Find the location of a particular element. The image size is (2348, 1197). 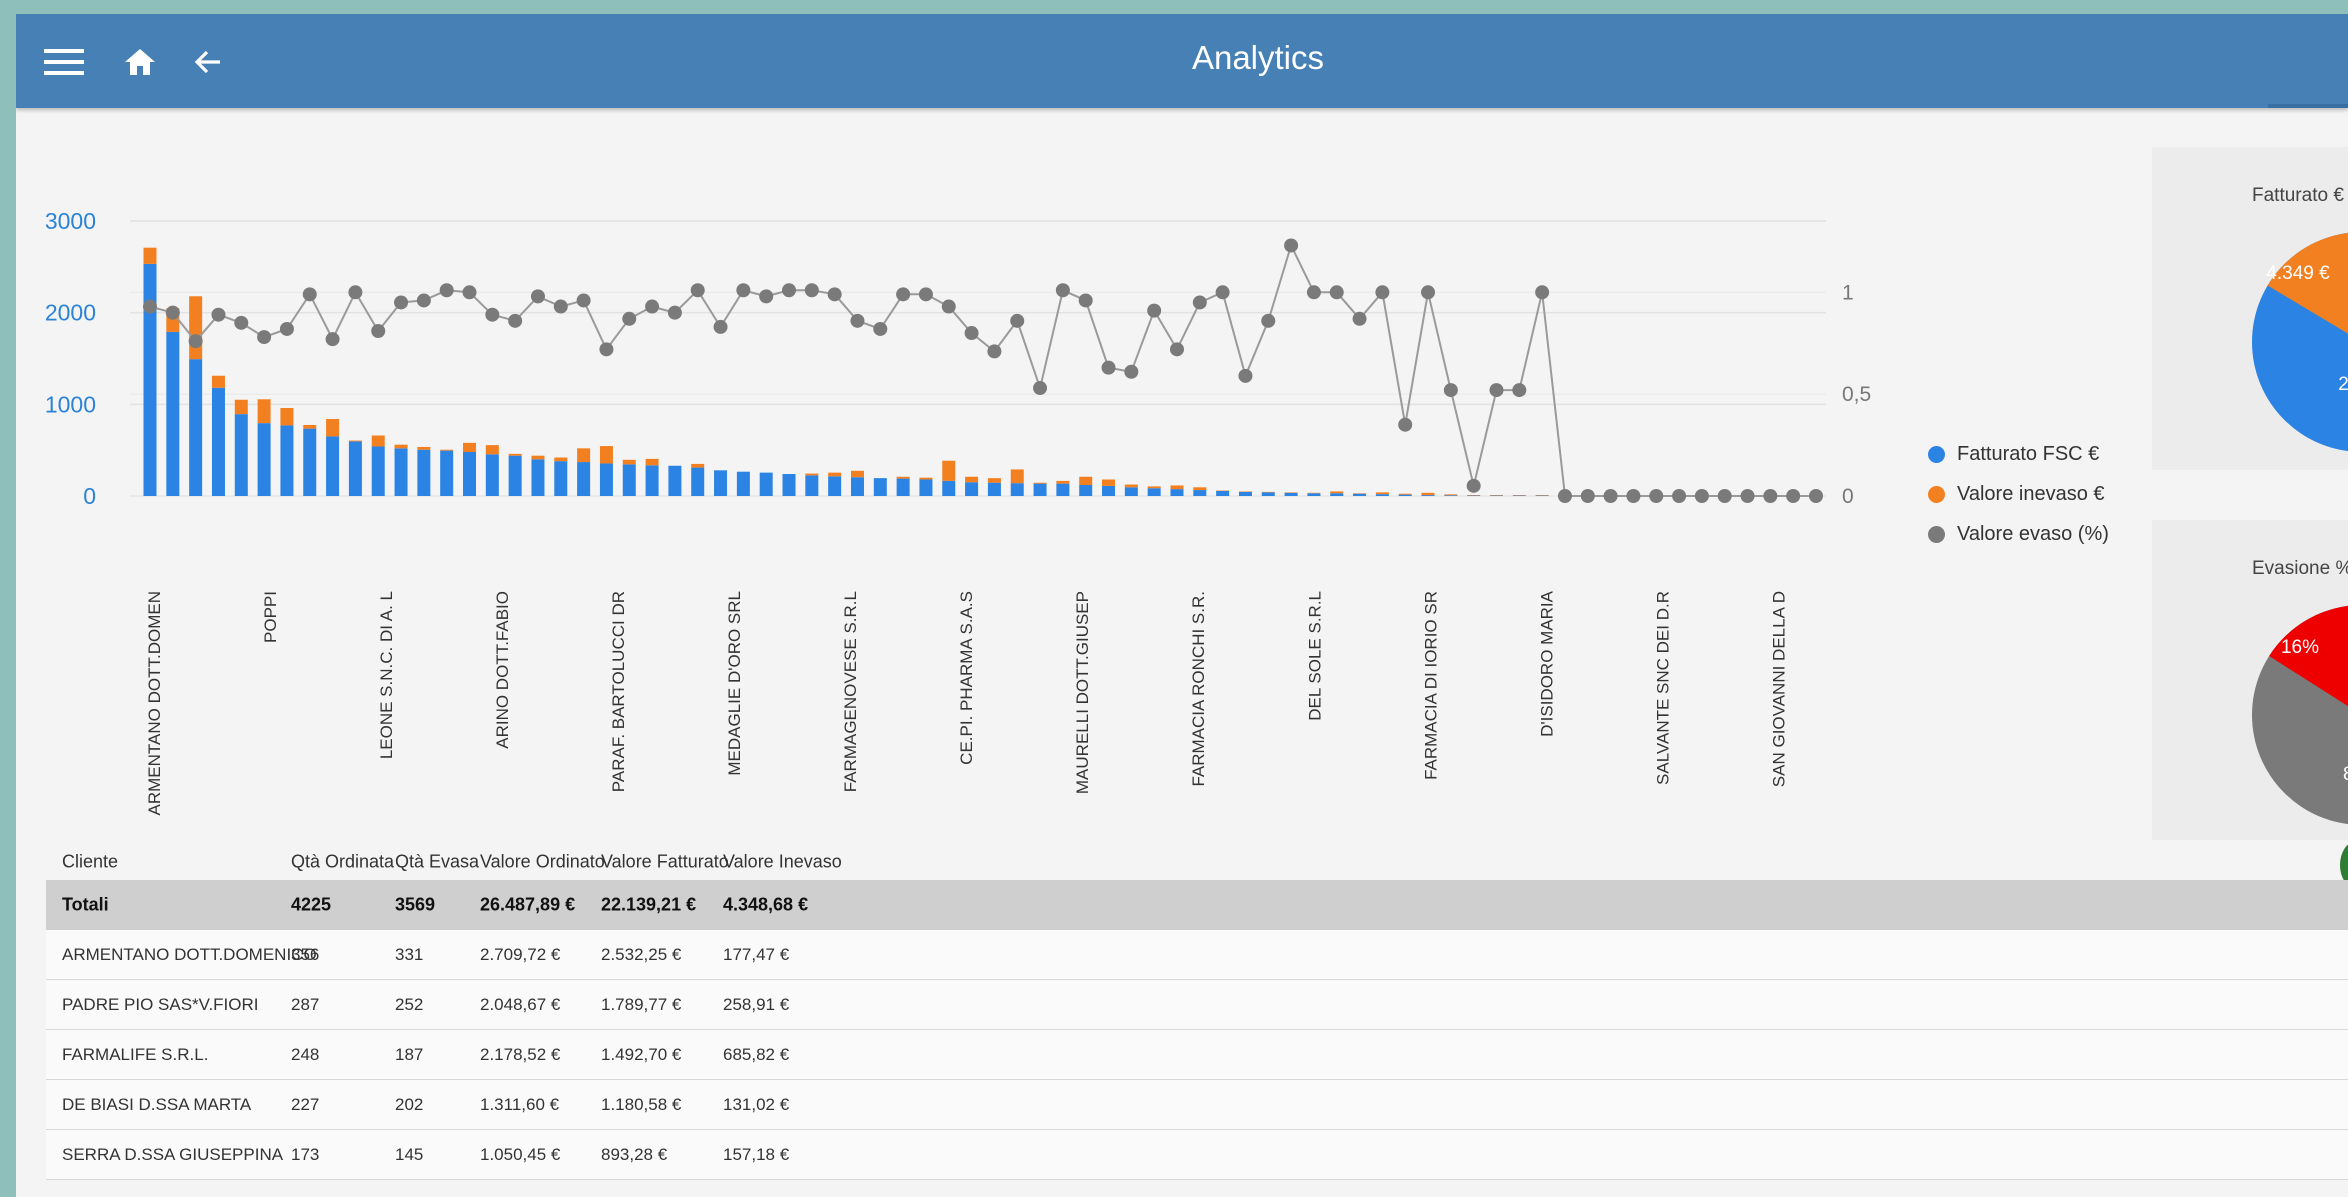

col-header: Qtà Evasa is located at coordinates (437, 862).